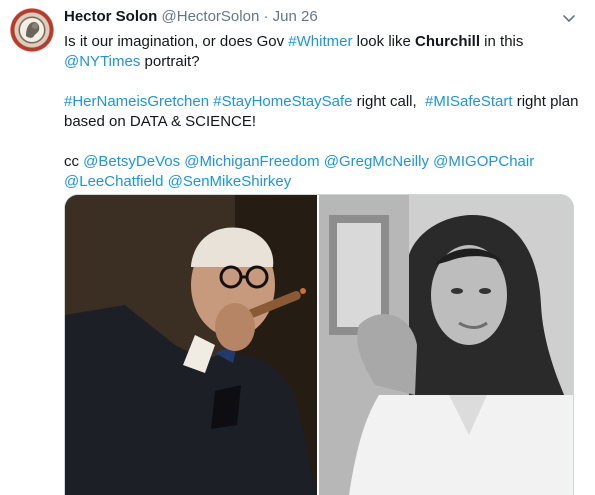 The width and height of the screenshot is (595, 495). What do you see at coordinates (469, 101) in the screenshot?
I see `hashtag-misafestart: #MISafeStart` at bounding box center [469, 101].